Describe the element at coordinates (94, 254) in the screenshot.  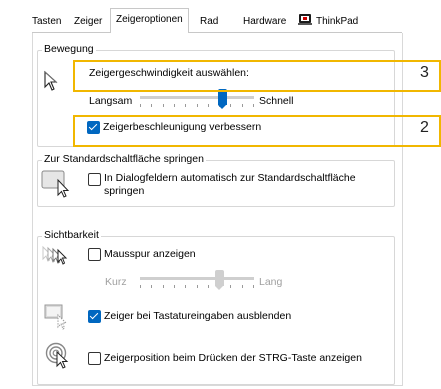
I see `trail-checkbox` at that location.